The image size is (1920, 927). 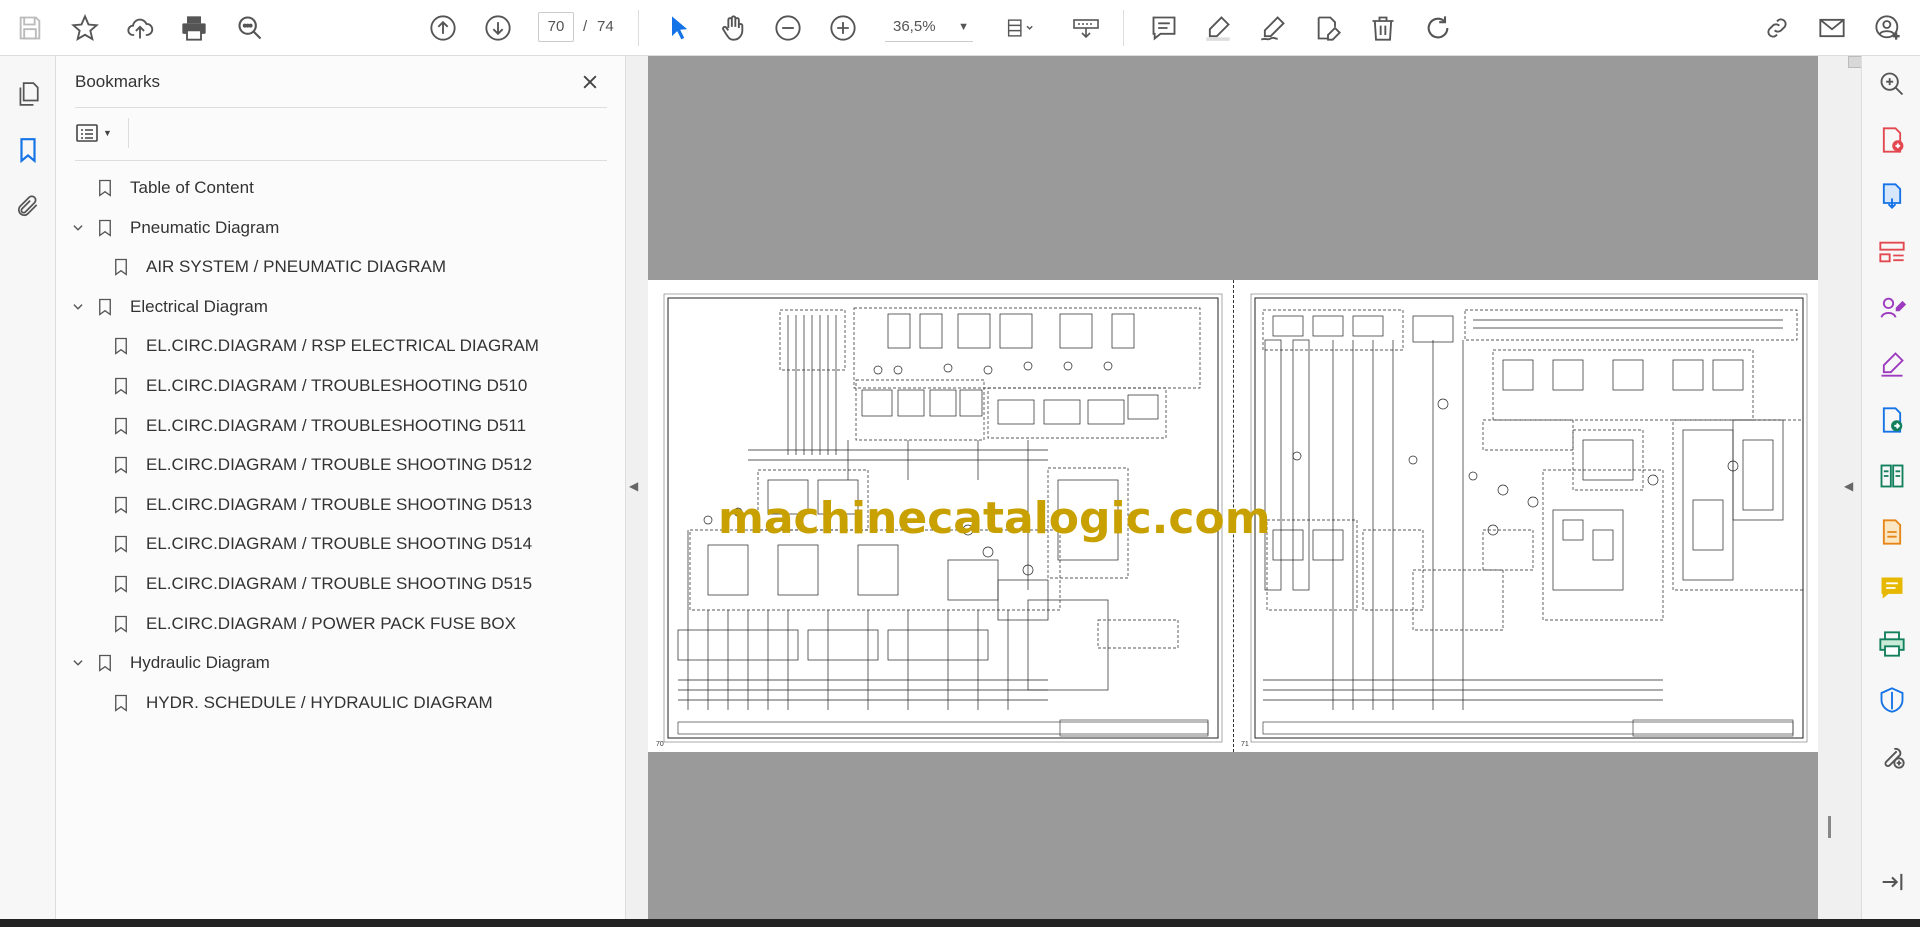 I want to click on share-link-icon, so click(x=1777, y=28).